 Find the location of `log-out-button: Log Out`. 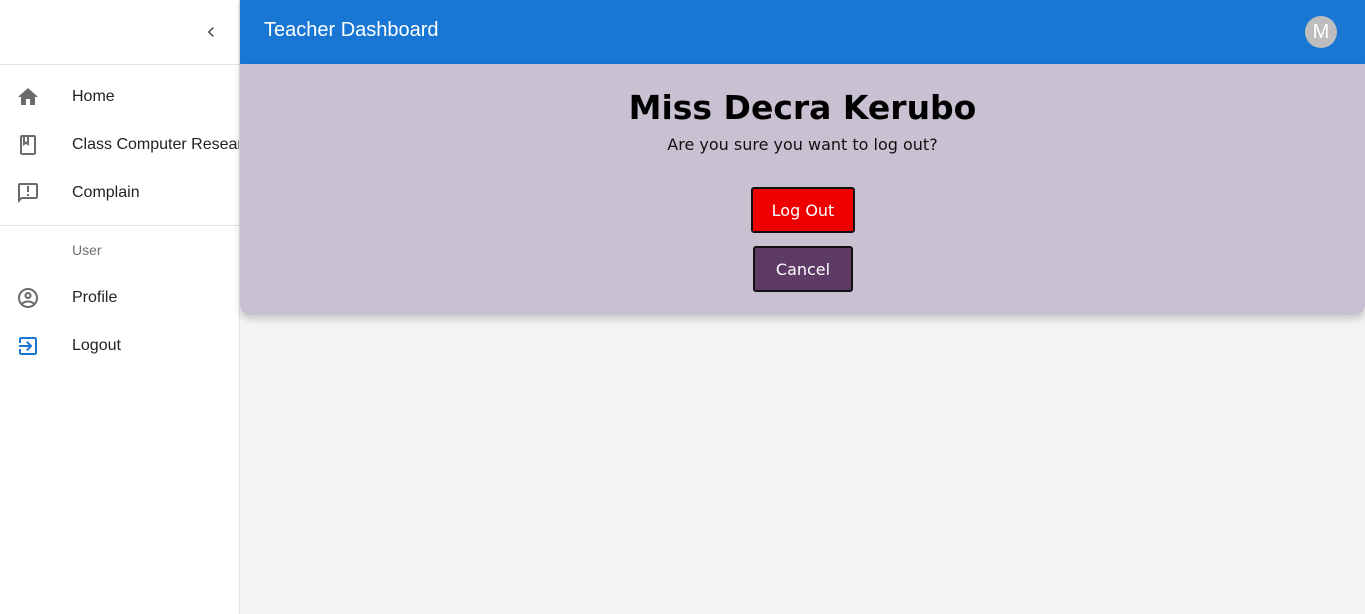

log-out-button: Log Out is located at coordinates (803, 210).